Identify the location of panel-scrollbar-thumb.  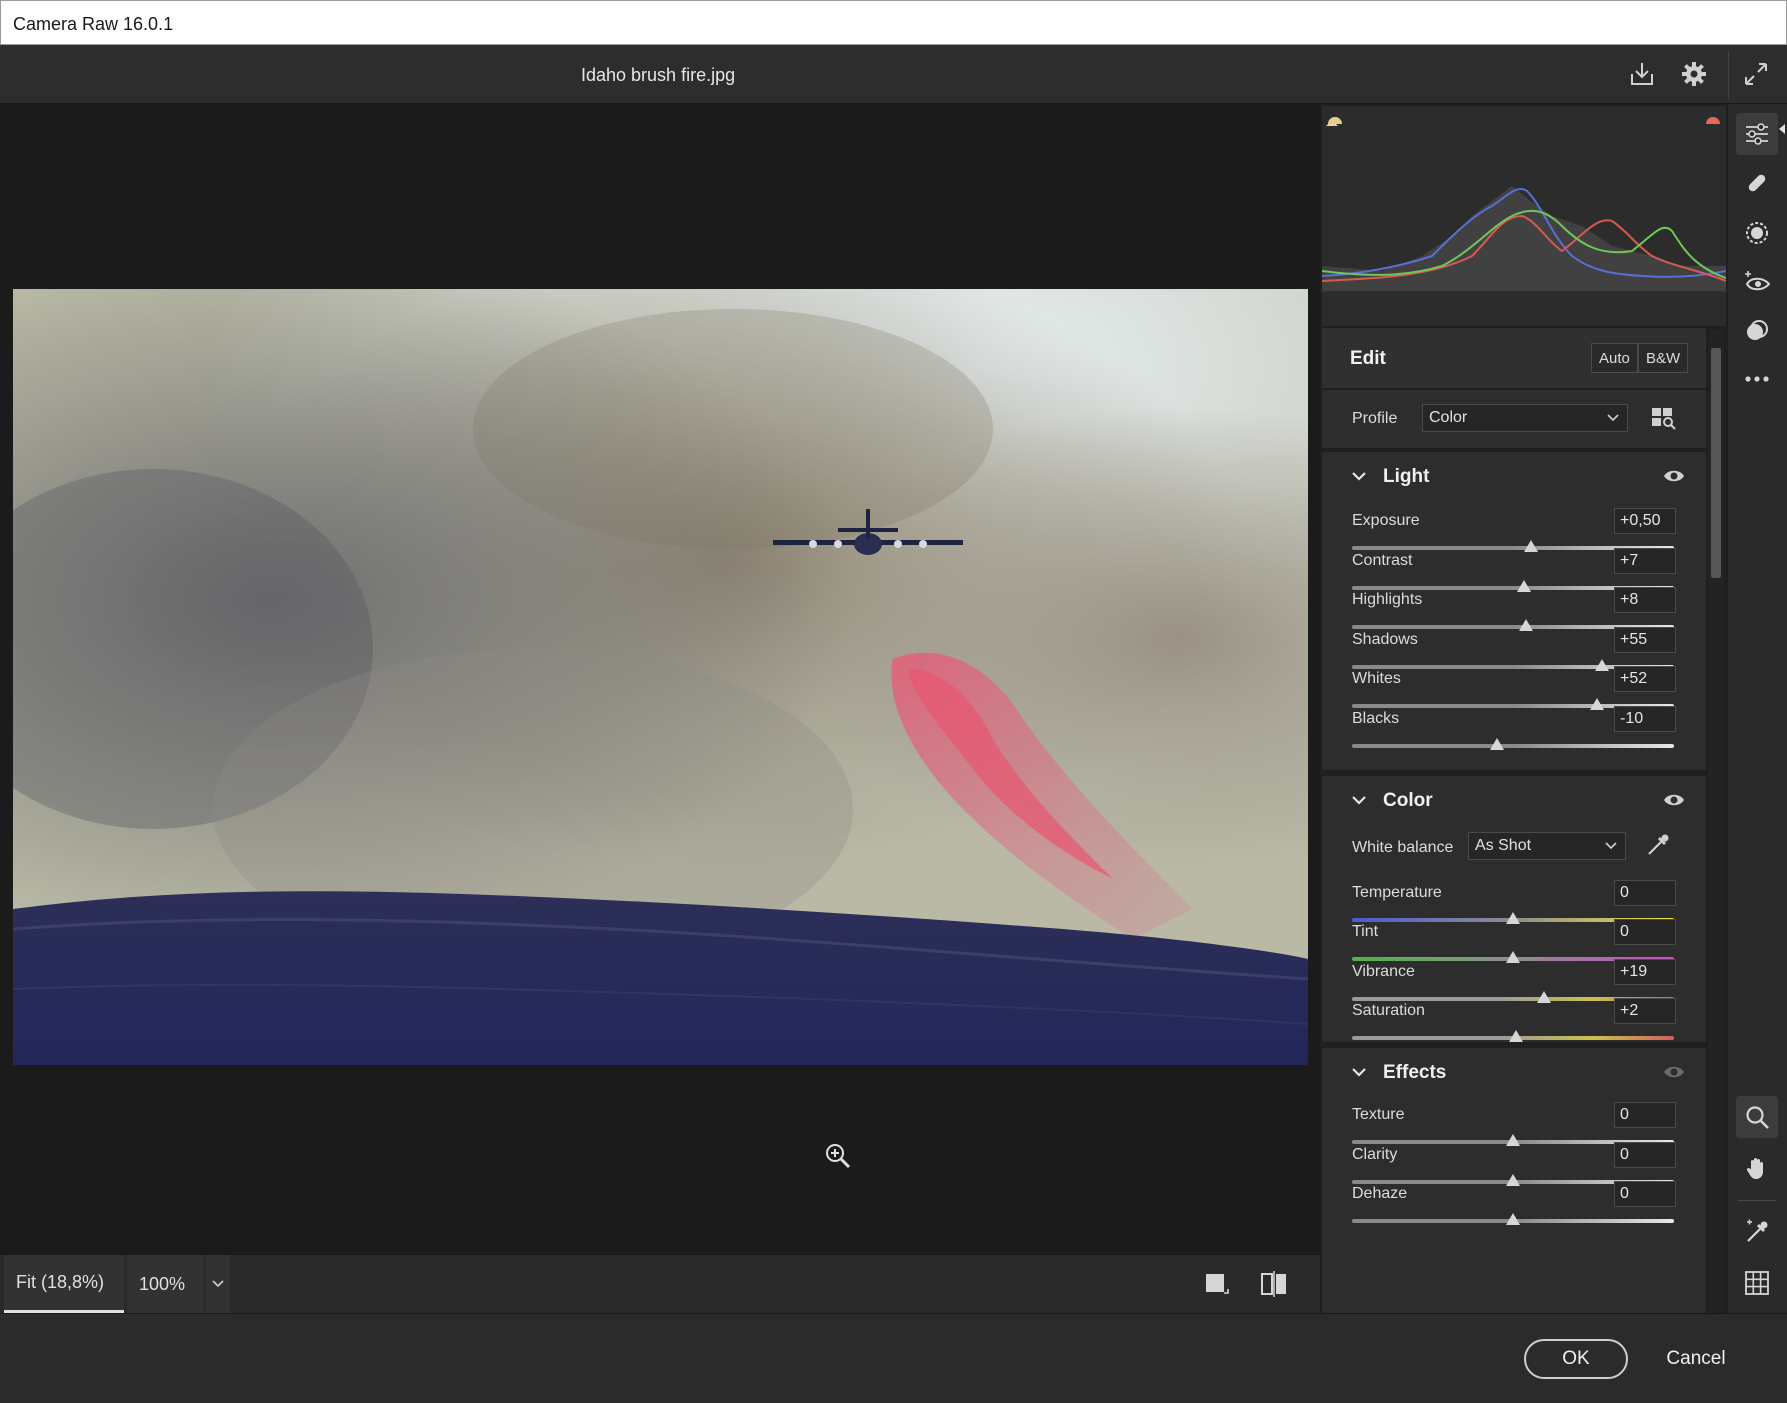
(1716, 463).